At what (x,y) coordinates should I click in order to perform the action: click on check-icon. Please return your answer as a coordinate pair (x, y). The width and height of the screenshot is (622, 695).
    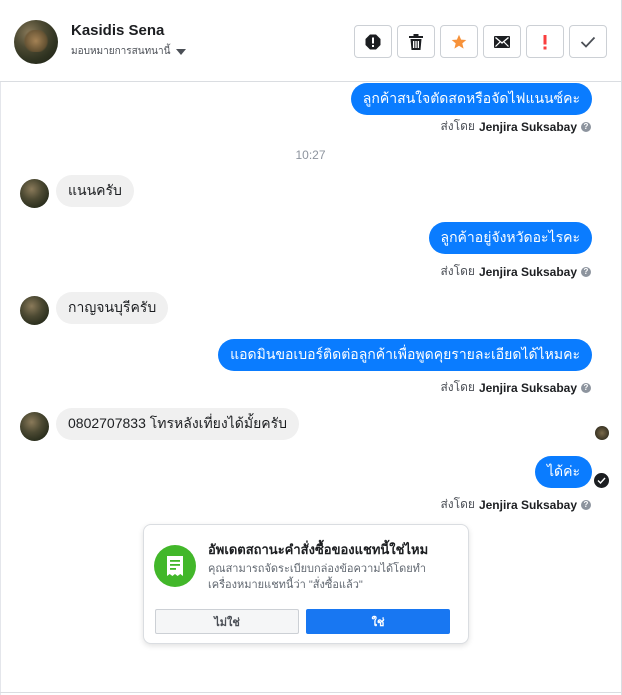
    Looking at the image, I should click on (588, 42).